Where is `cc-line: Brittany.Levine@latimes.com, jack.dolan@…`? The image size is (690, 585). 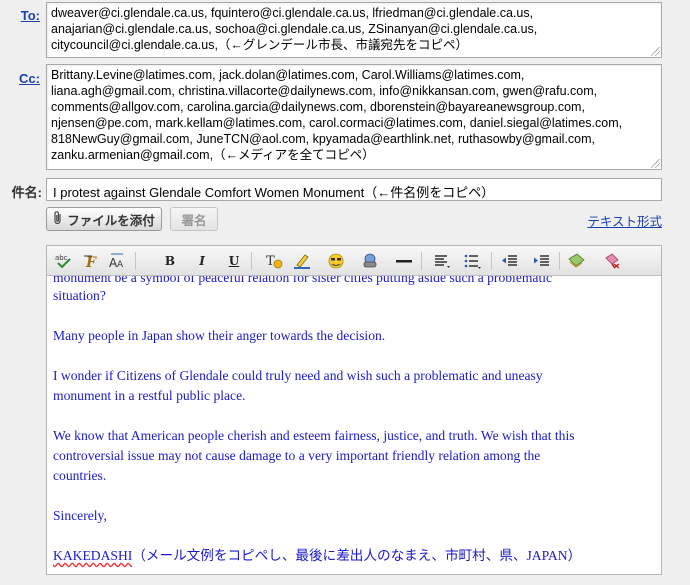
cc-line: Brittany.Levine@latimes.com, jack.dolan@… is located at coordinates (288, 75).